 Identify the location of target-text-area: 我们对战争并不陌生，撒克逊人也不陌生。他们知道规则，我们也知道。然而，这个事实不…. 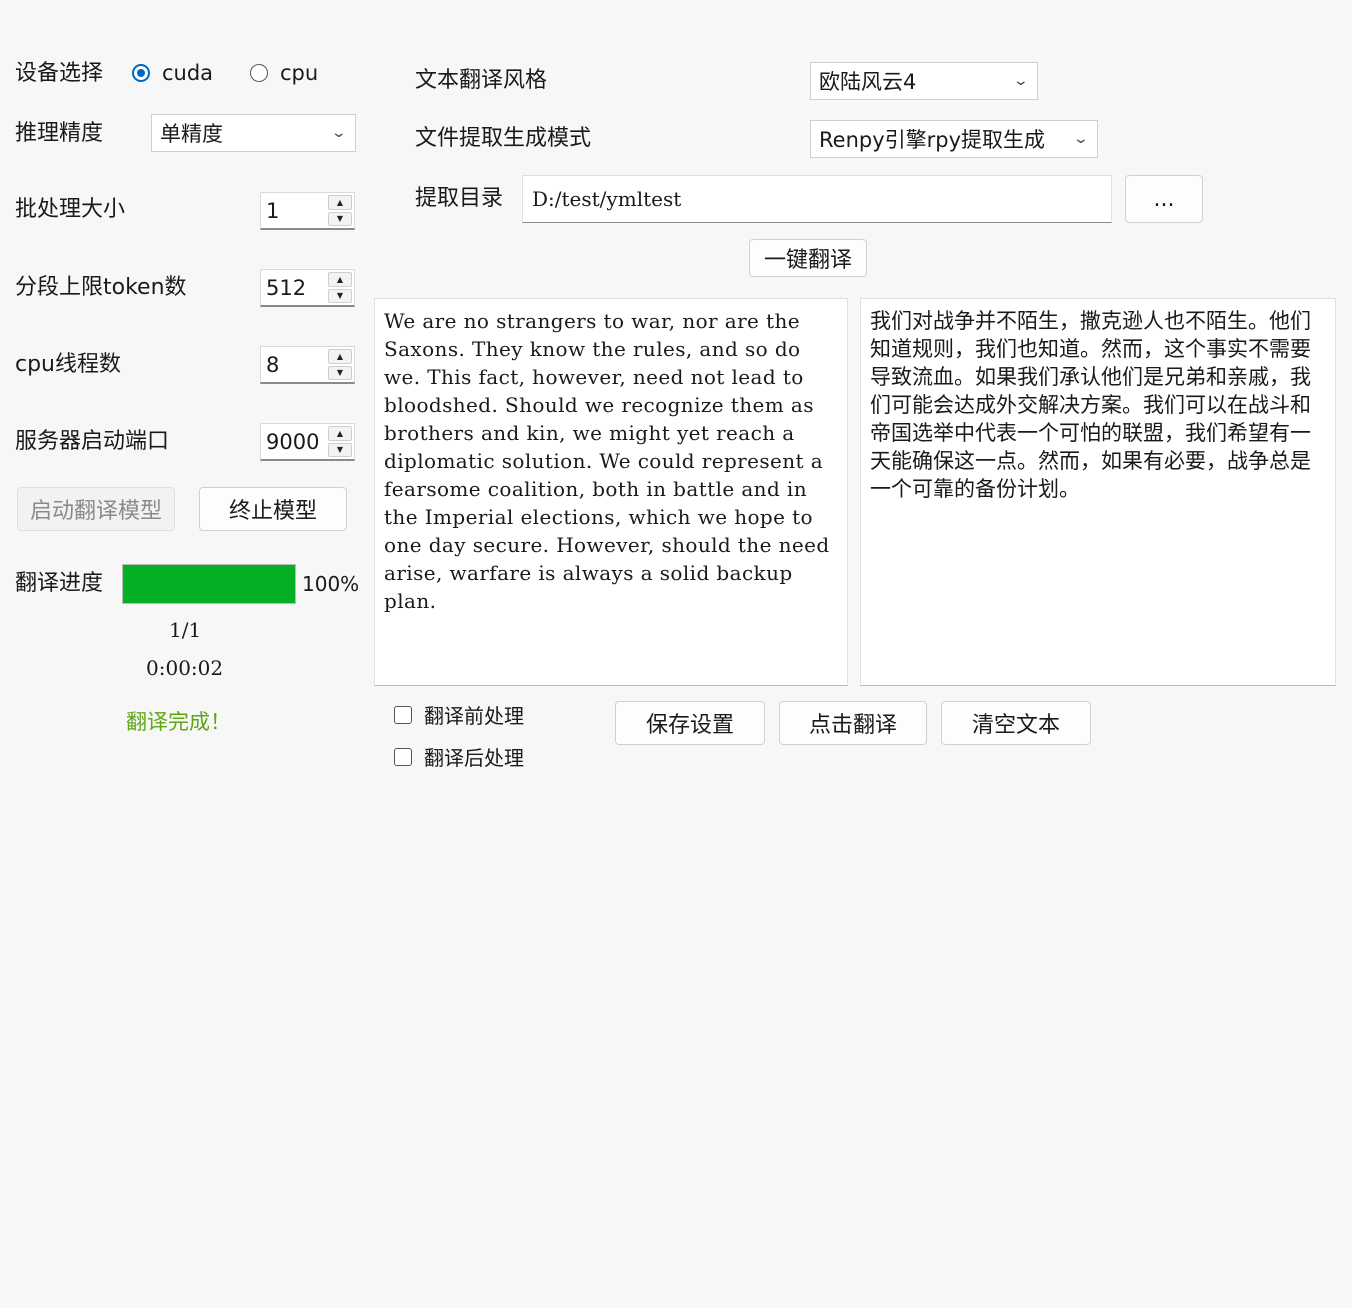
(1098, 492).